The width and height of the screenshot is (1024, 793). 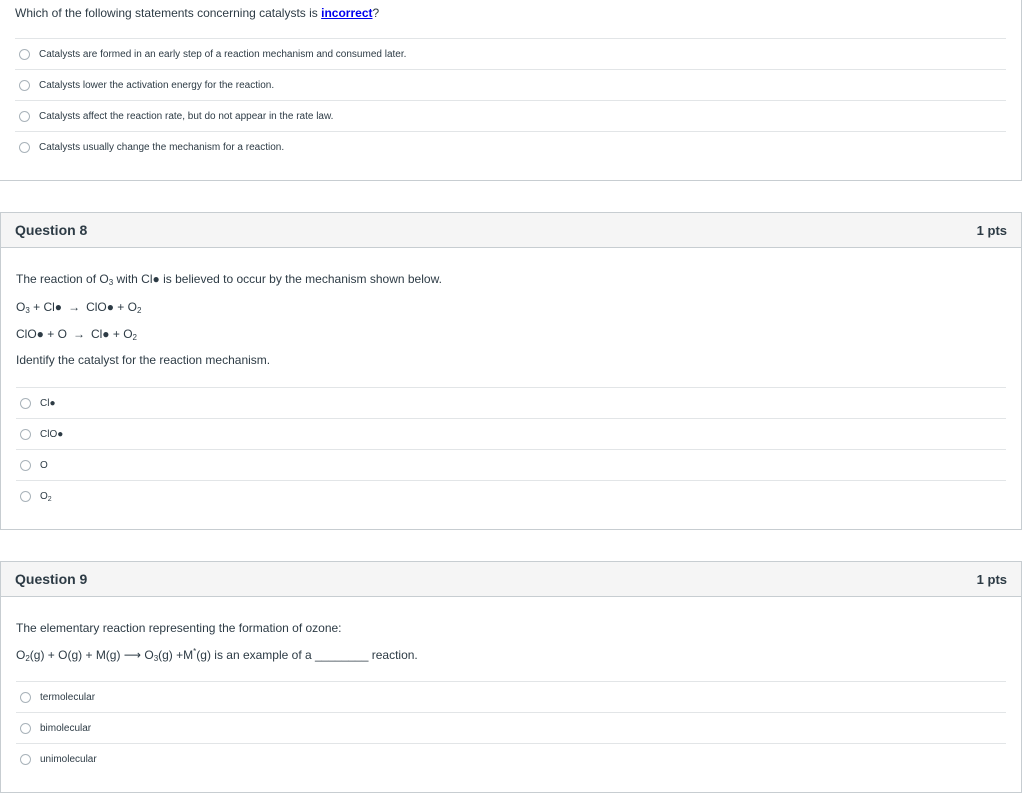 What do you see at coordinates (511, 579) in the screenshot?
I see `question-9-header: Question 9 1 pts` at bounding box center [511, 579].